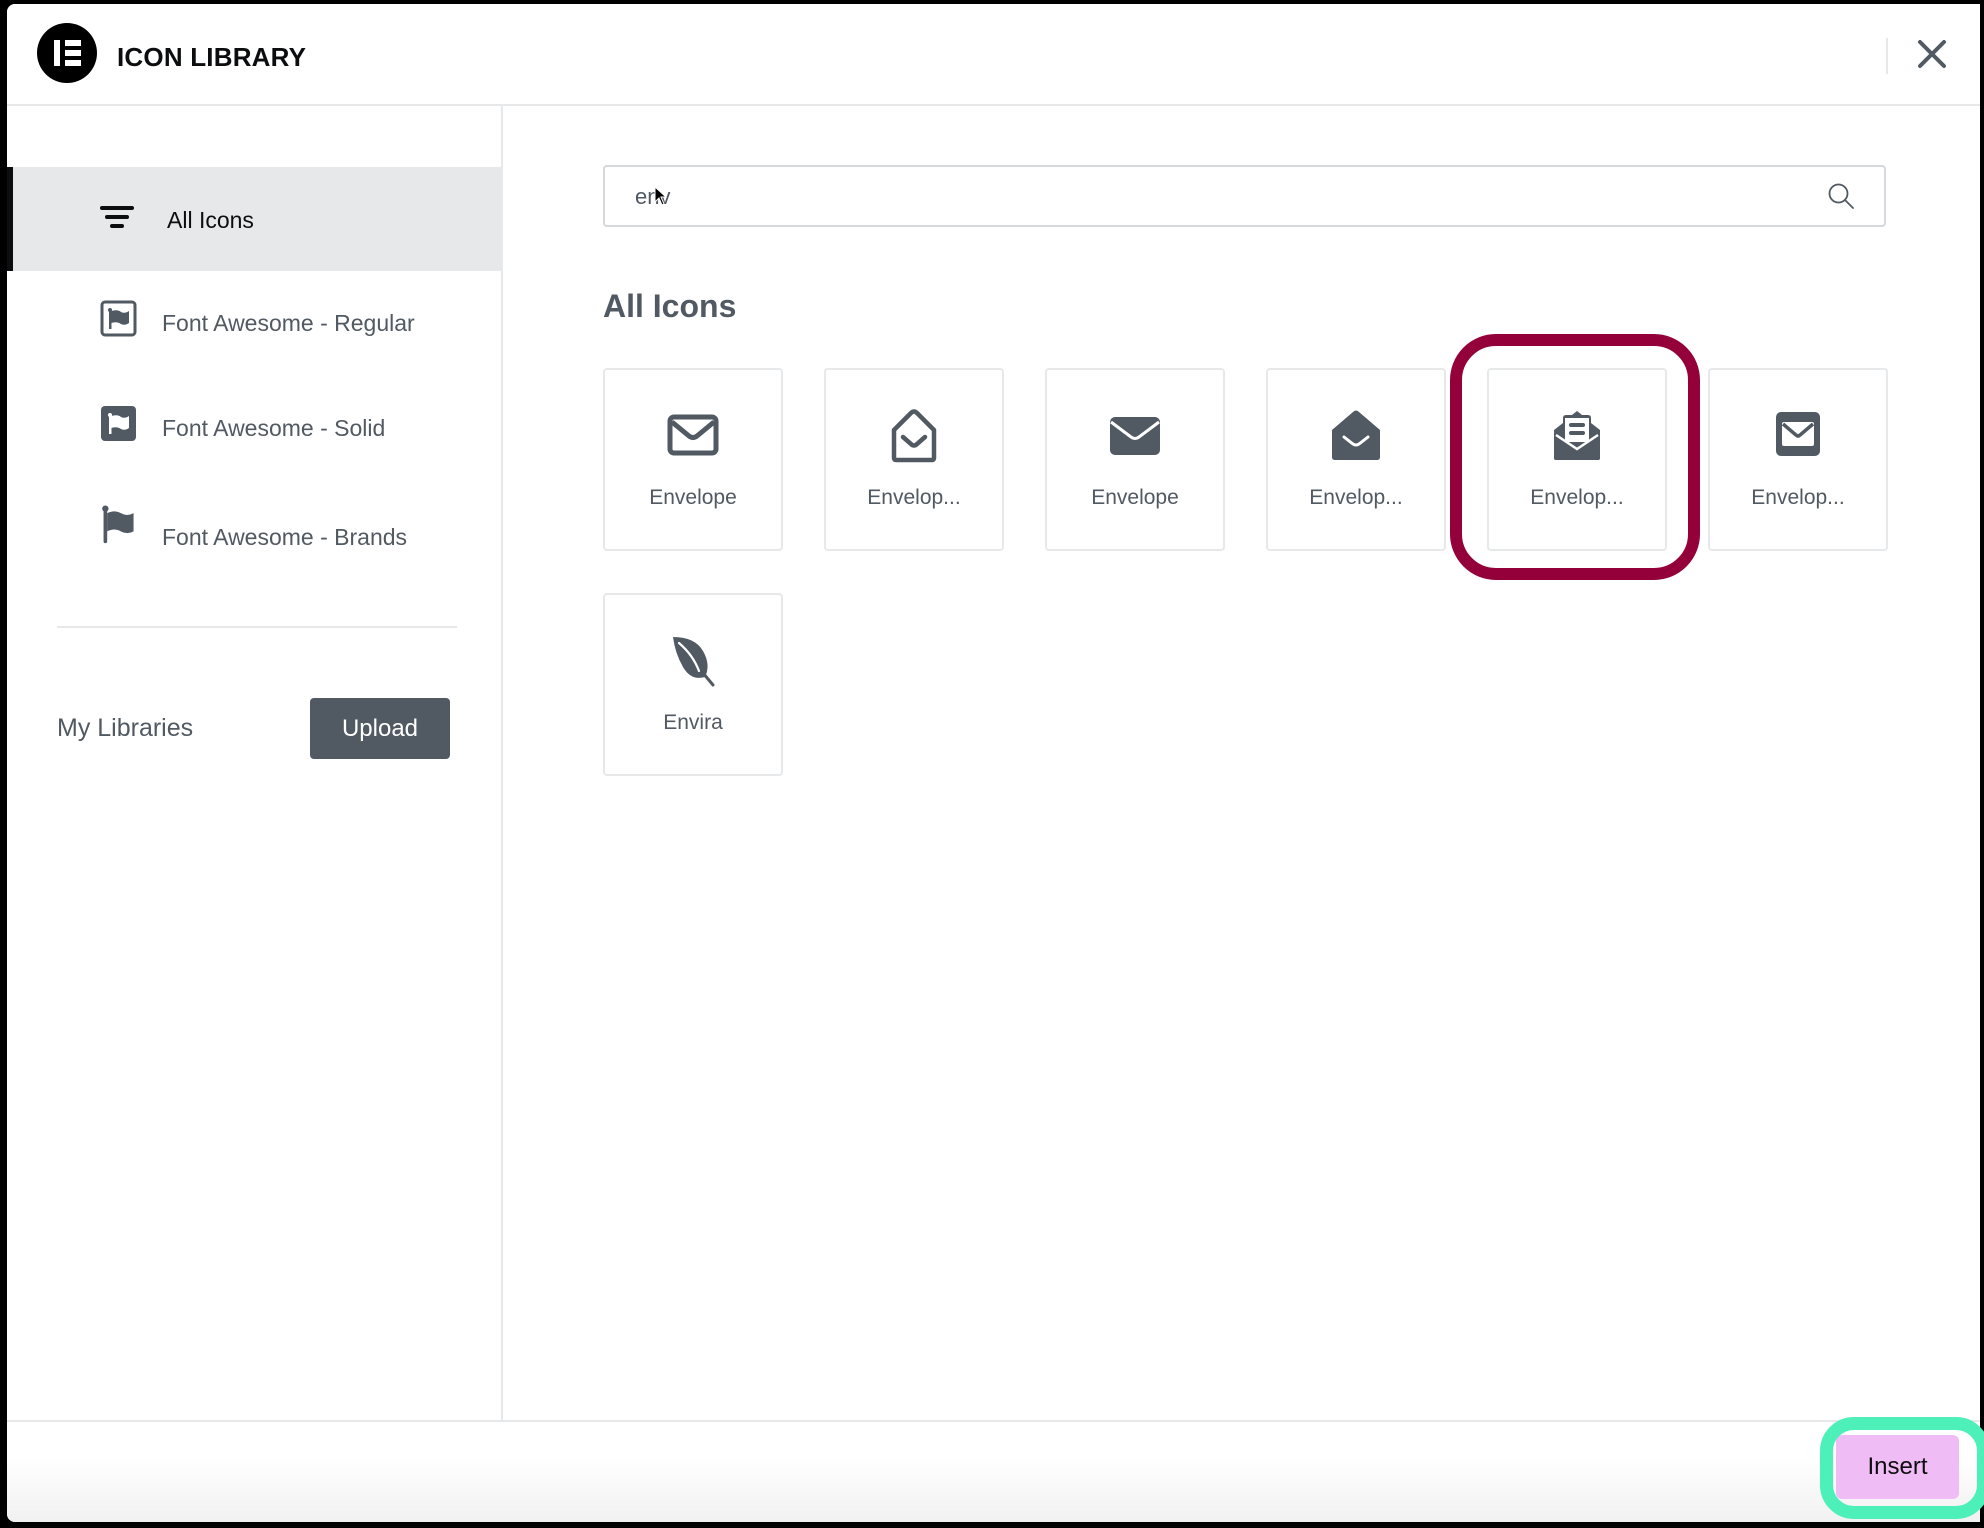  Describe the element at coordinates (118, 423) in the screenshot. I see `flag-solid-square-icon` at that location.